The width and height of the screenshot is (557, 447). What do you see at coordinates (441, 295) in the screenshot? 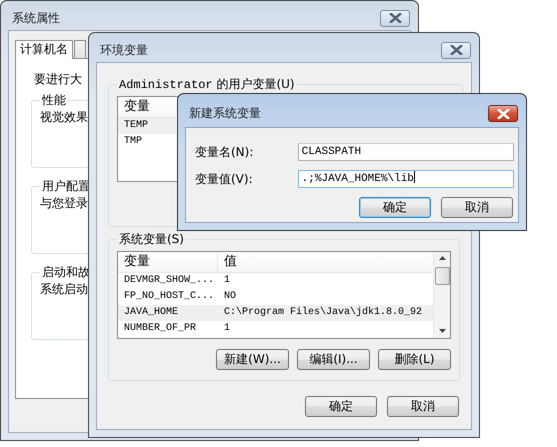
I see `scrollbar` at bounding box center [441, 295].